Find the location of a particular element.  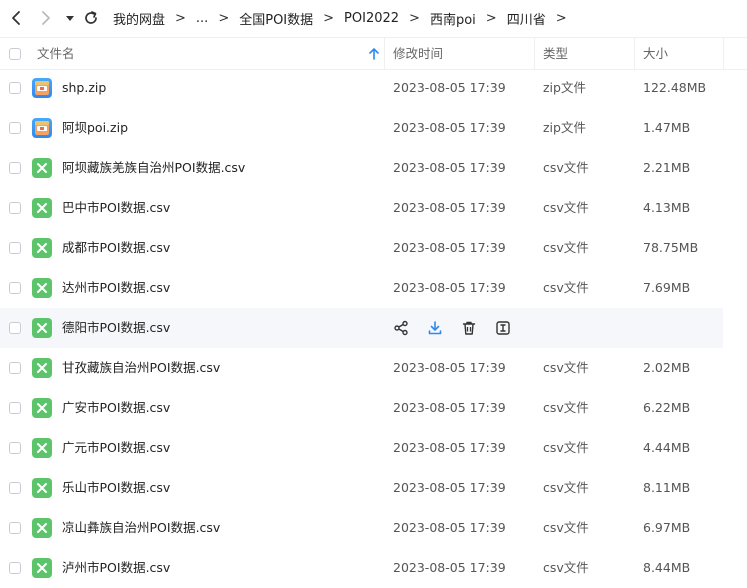

breadcrumb-item: 我的网盘 is located at coordinates (139, 18).